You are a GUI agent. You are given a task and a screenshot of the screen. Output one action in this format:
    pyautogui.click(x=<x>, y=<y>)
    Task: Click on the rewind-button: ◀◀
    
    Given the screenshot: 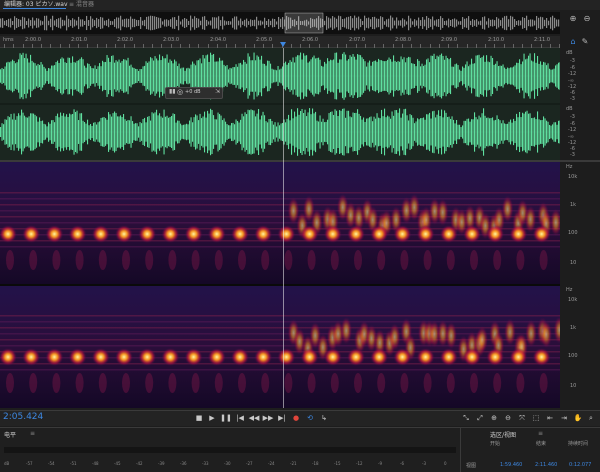 What is the action you would take?
    pyautogui.click(x=254, y=418)
    